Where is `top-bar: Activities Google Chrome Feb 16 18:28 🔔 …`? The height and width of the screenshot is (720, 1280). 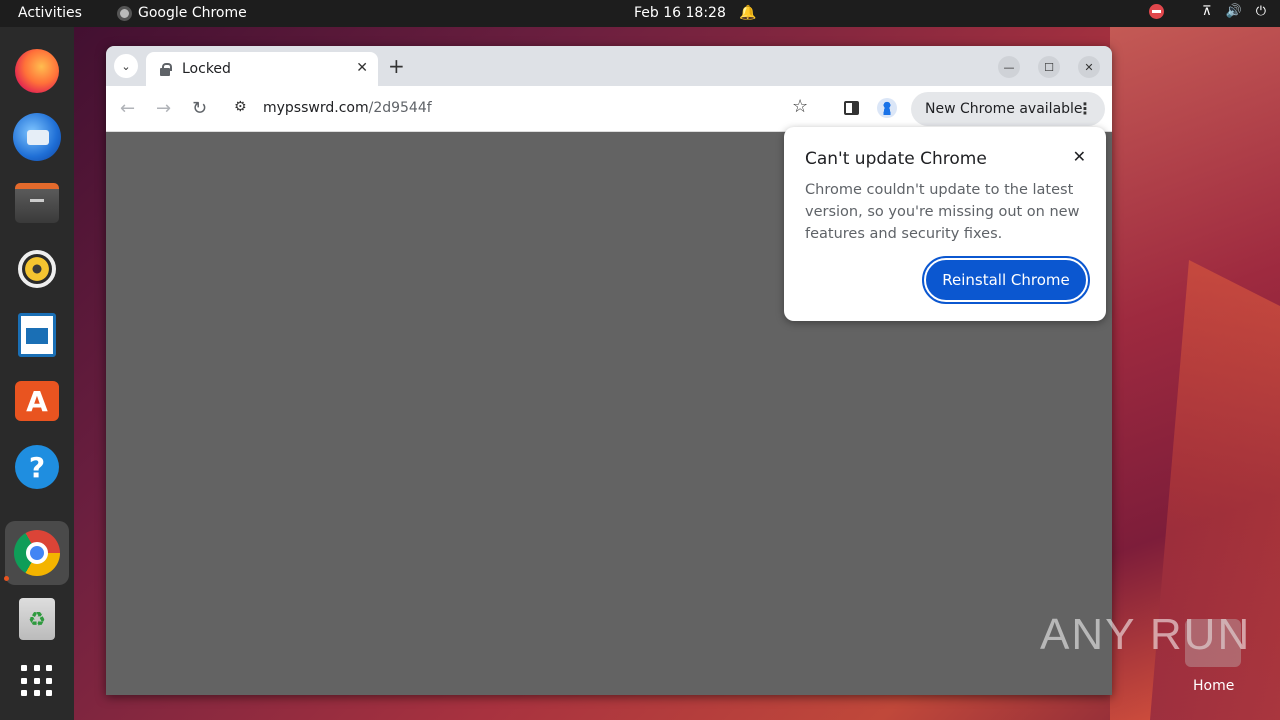 top-bar: Activities Google Chrome Feb 16 18:28 🔔 … is located at coordinates (640, 13).